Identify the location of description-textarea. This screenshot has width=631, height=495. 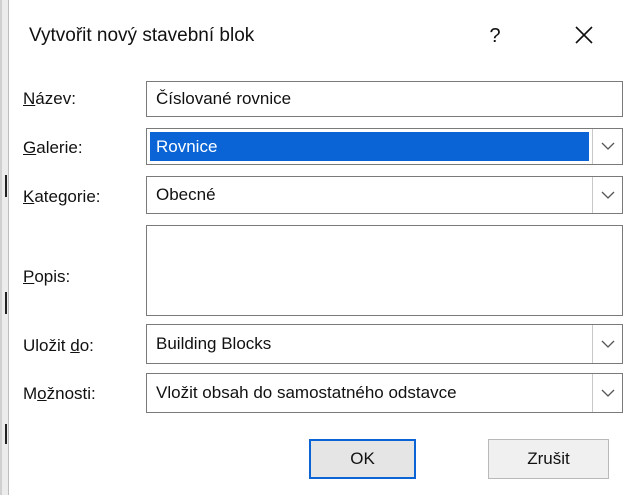
(384, 270).